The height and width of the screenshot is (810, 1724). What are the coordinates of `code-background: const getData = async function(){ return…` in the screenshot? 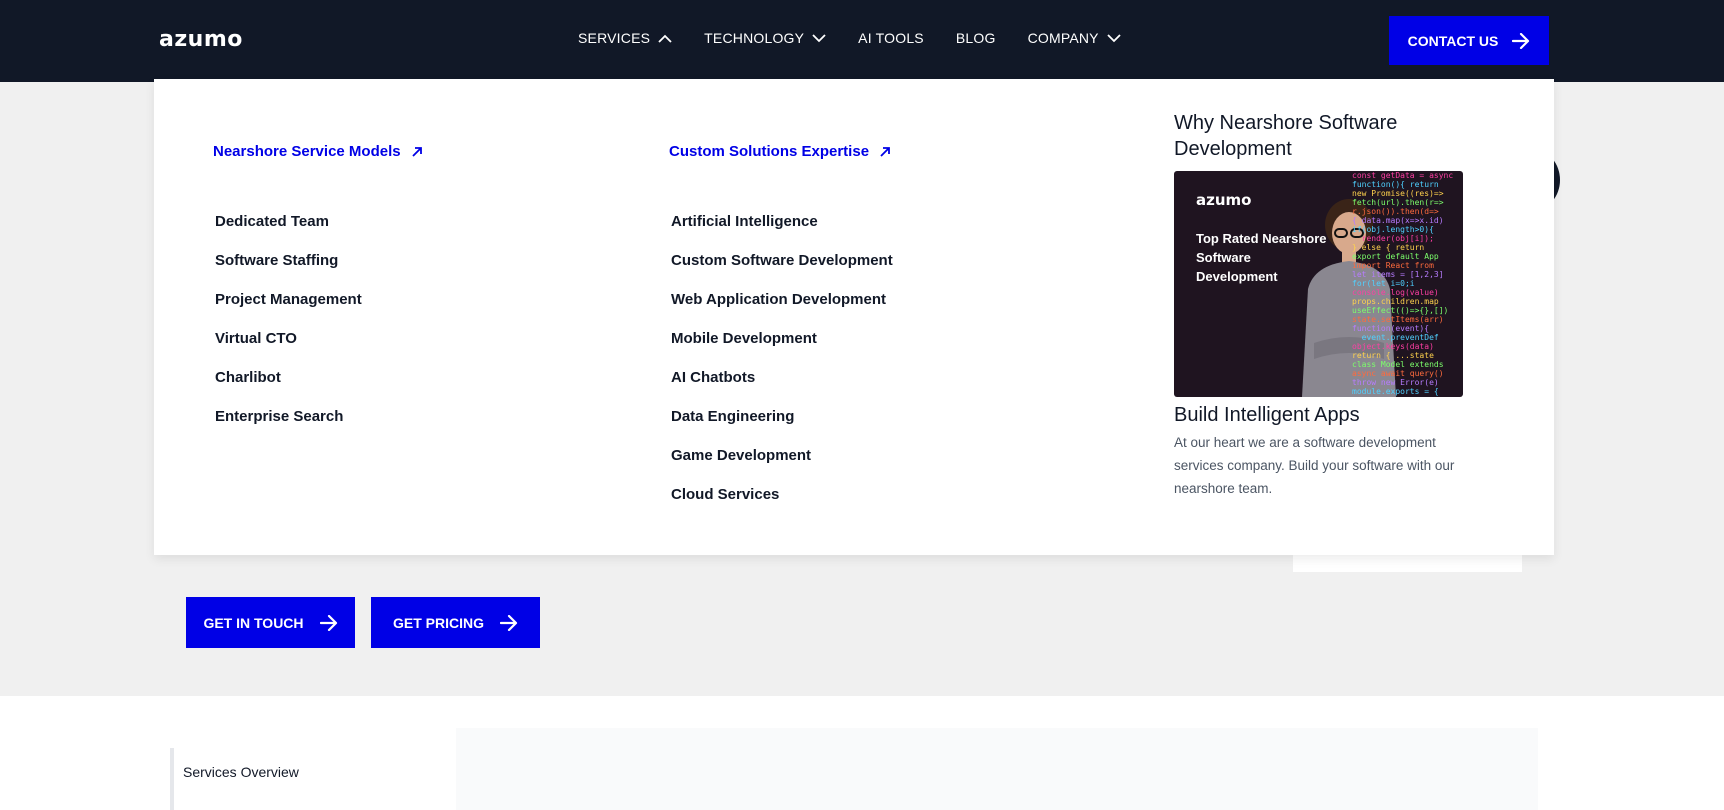 It's located at (1403, 283).